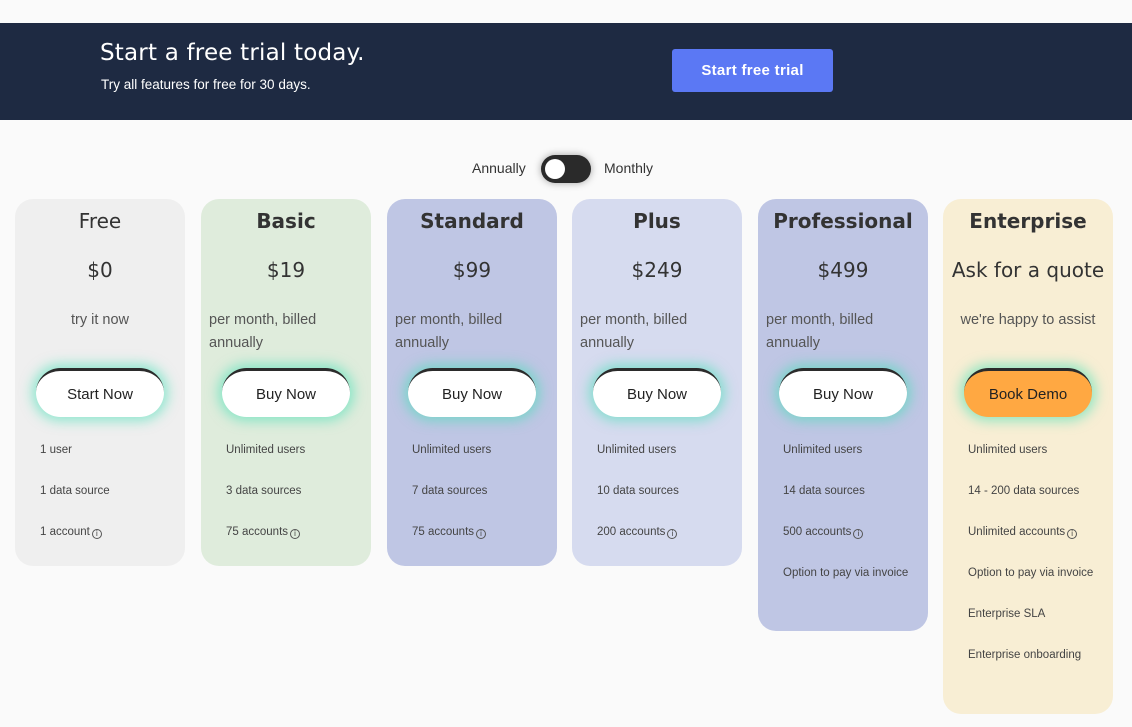  Describe the element at coordinates (450, 491) in the screenshot. I see `feature-item: 7 data sources` at that location.